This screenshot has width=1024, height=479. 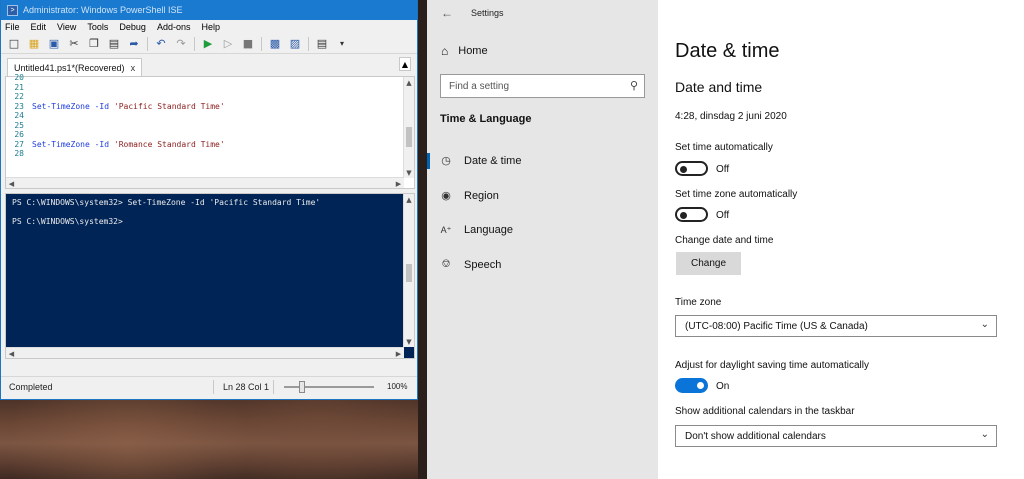 I want to click on auto-timezone-toggle, so click(x=691, y=214).